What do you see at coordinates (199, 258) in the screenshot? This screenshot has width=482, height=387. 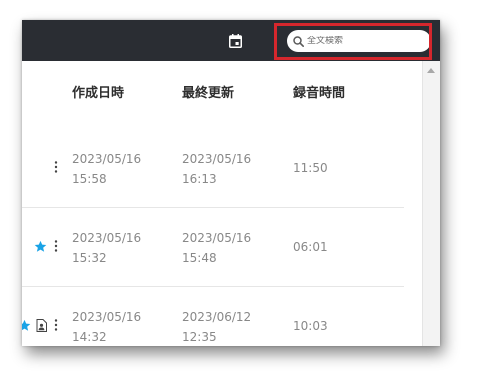 I see `updated-time: 15:48` at bounding box center [199, 258].